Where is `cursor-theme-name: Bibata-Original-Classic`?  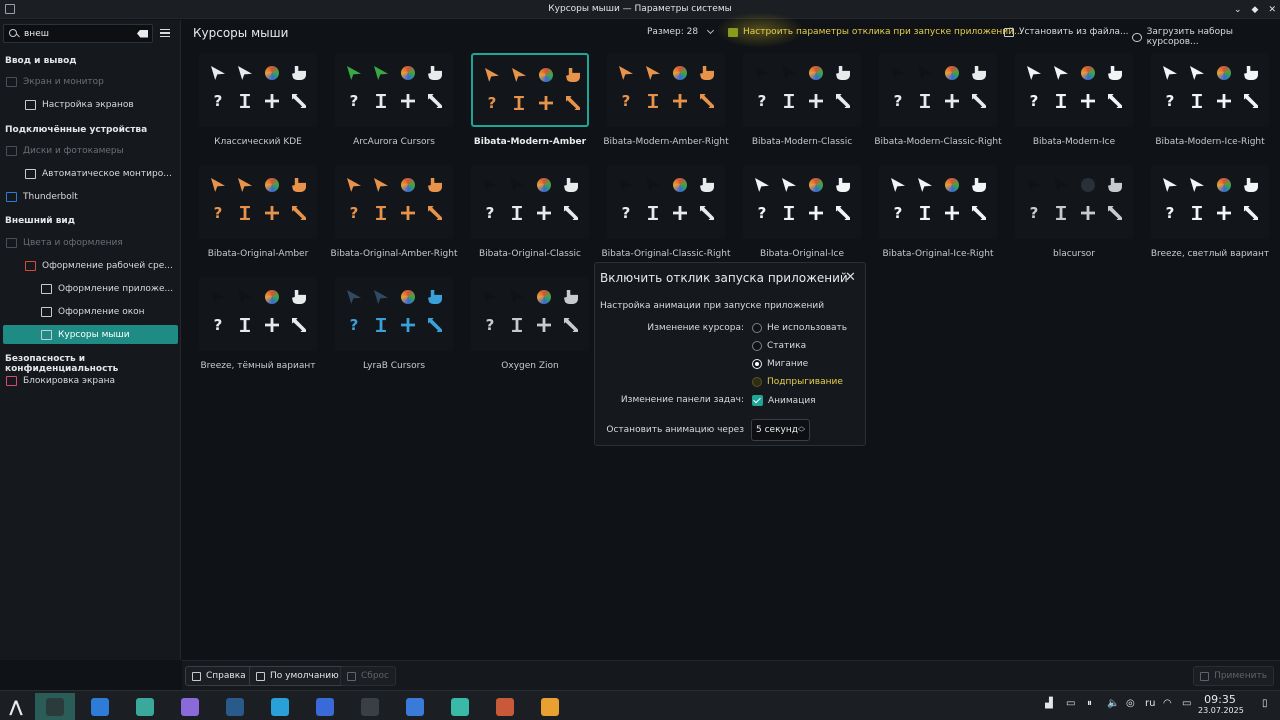 cursor-theme-name: Bibata-Original-Classic is located at coordinates (530, 254).